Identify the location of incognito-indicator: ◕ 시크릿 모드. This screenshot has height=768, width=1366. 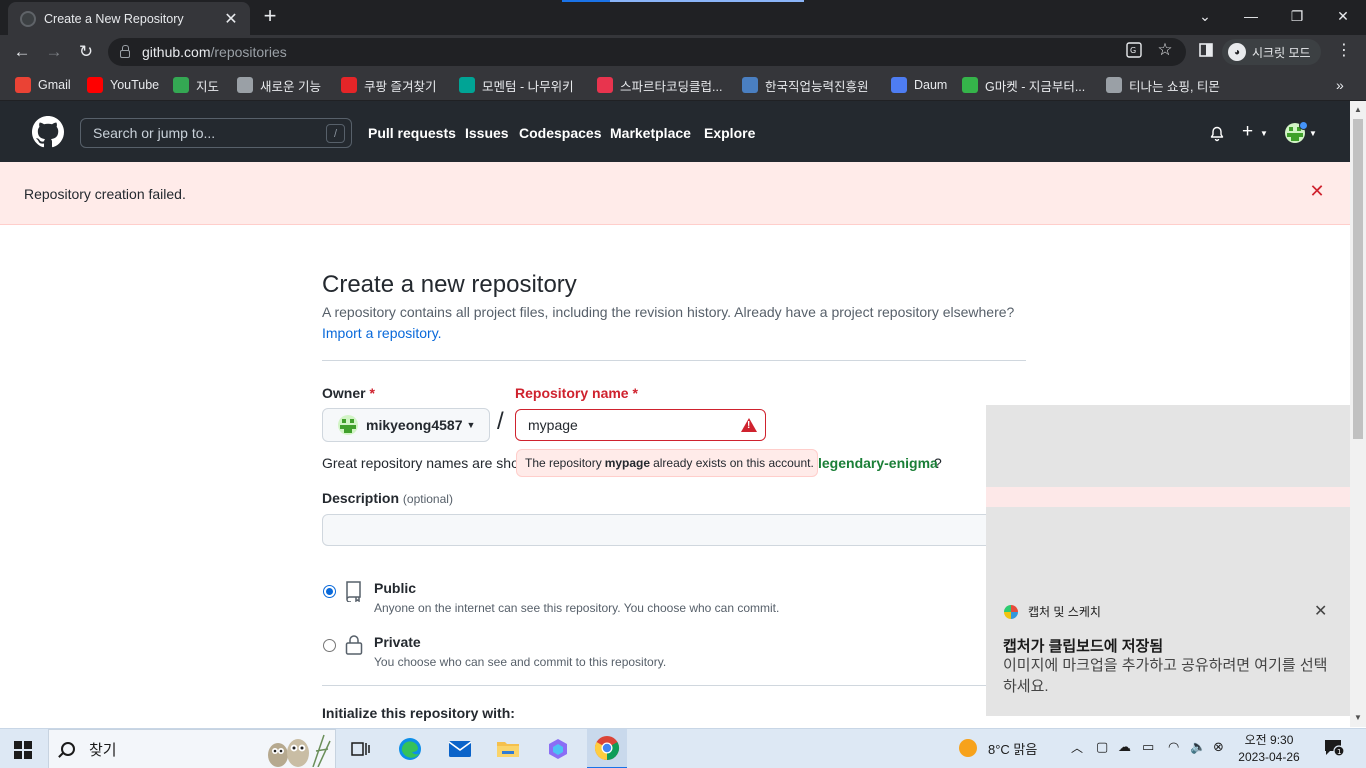
(1271, 52).